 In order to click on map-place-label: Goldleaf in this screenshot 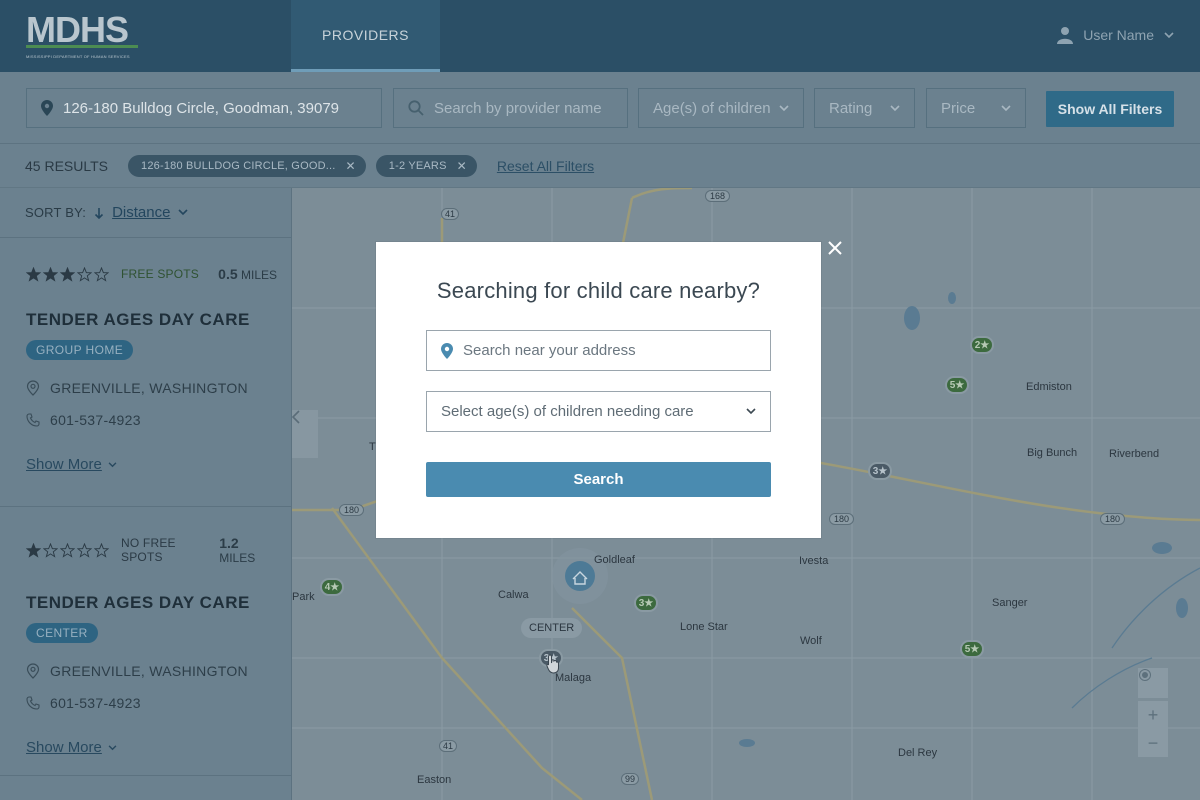, I will do `click(614, 560)`.